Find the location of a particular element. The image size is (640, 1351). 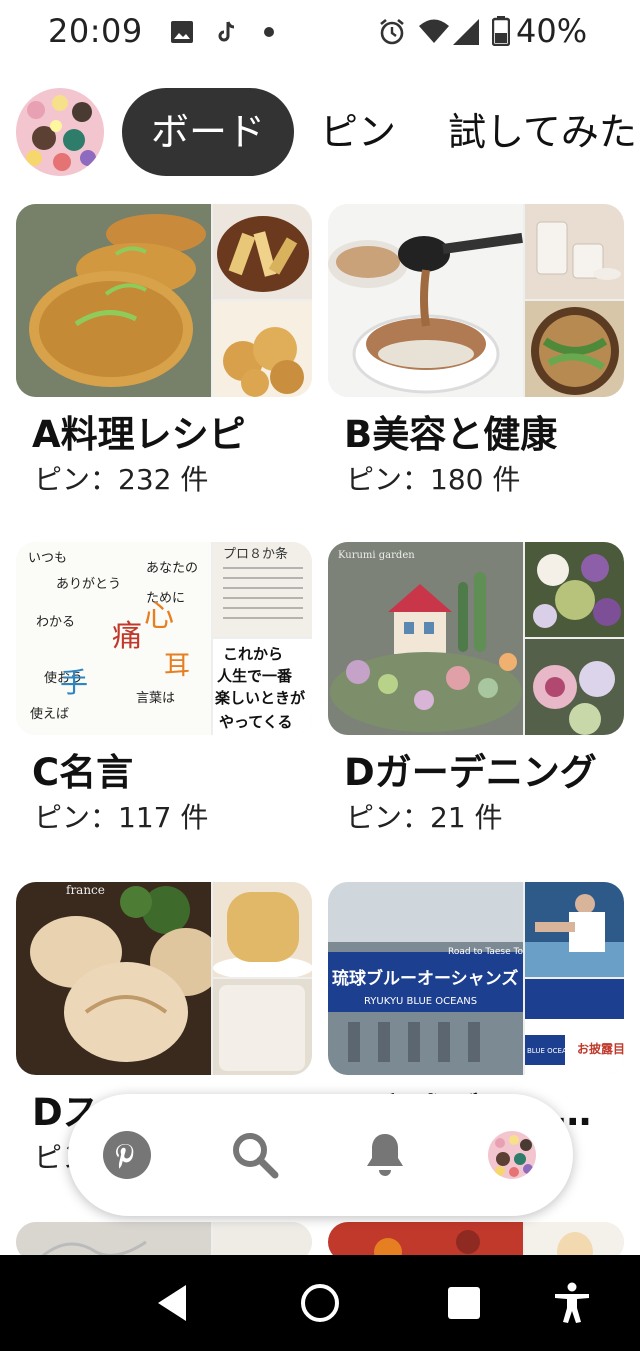

proverb-line-2: 人生で一番 is located at coordinates (255, 676).